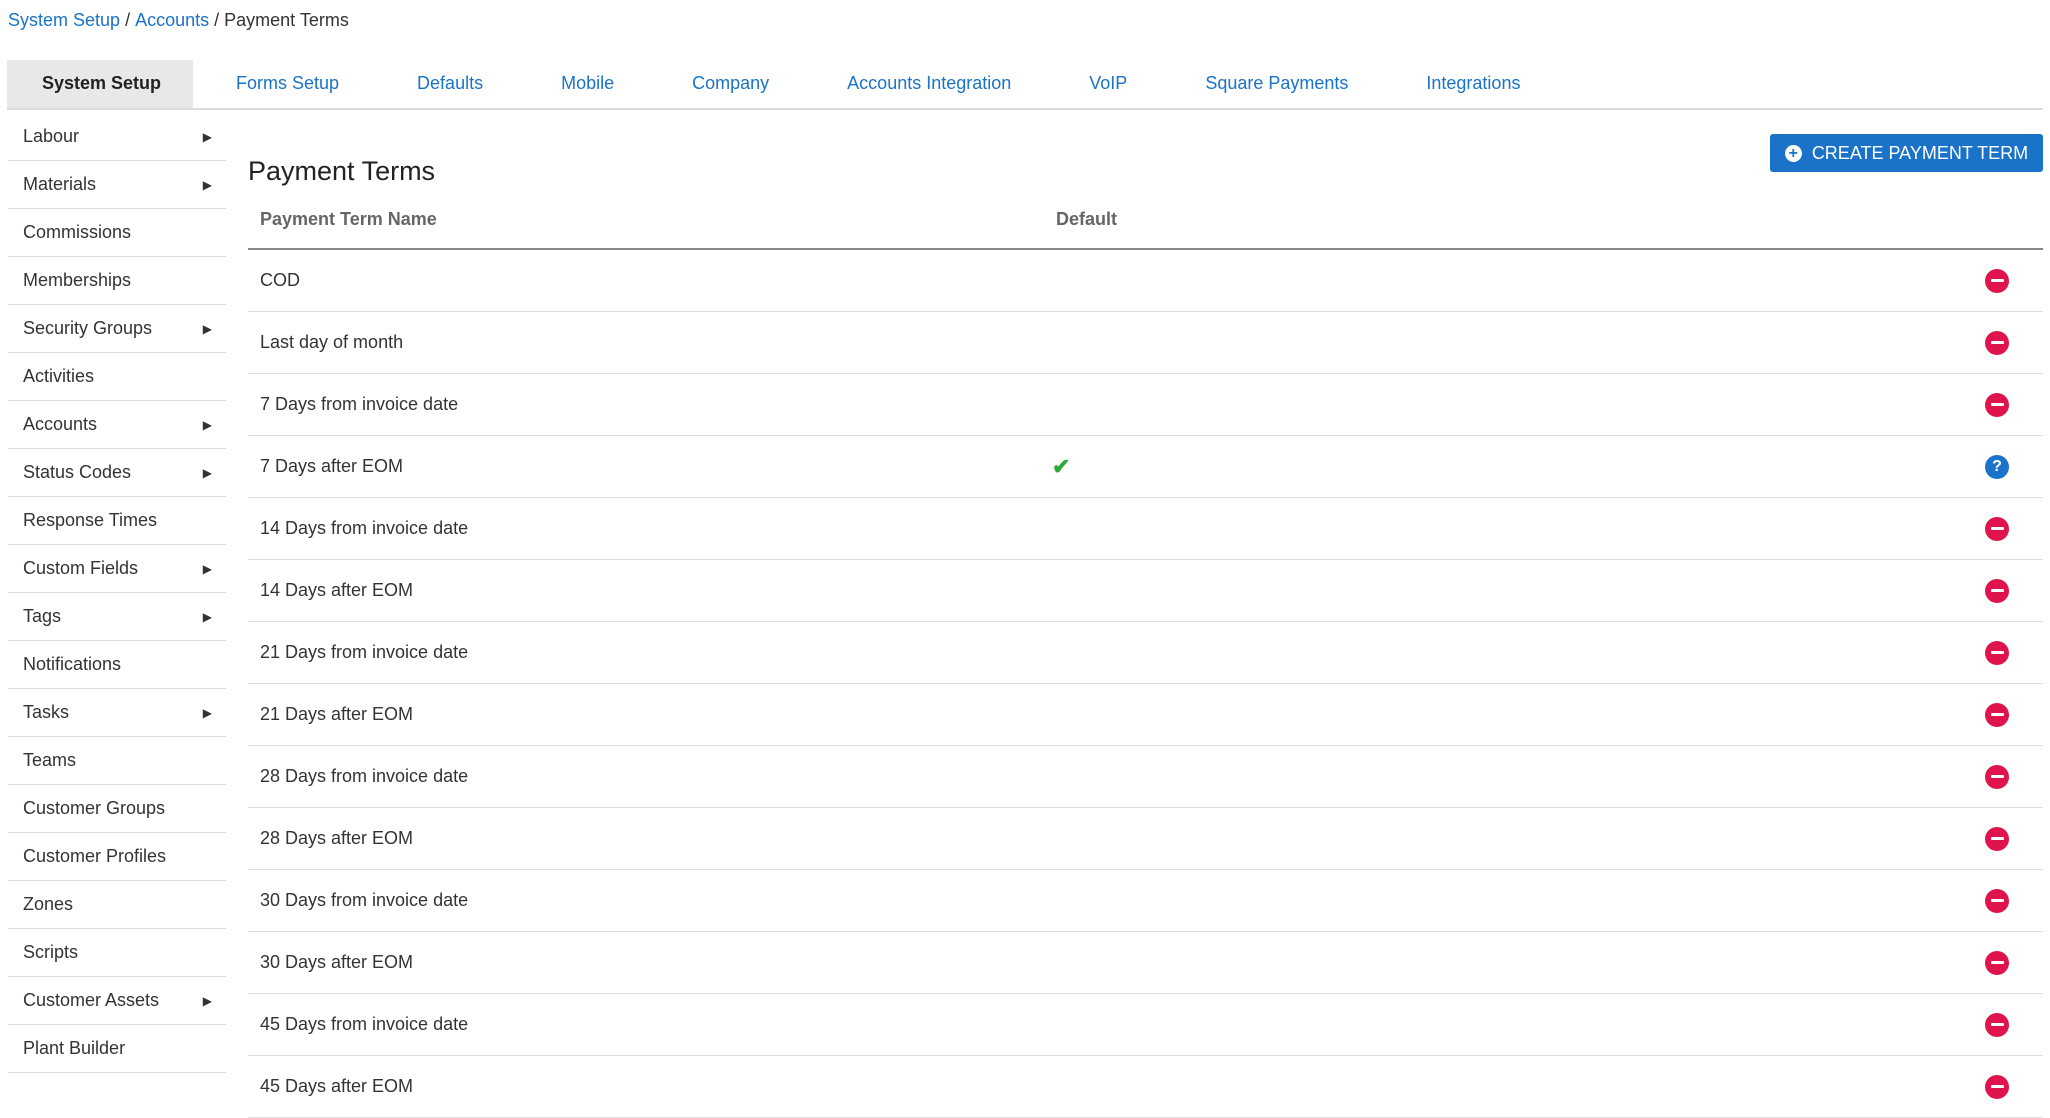 This screenshot has width=2050, height=1118. What do you see at coordinates (117, 905) in the screenshot?
I see `sidebar-item-zones: Zones` at bounding box center [117, 905].